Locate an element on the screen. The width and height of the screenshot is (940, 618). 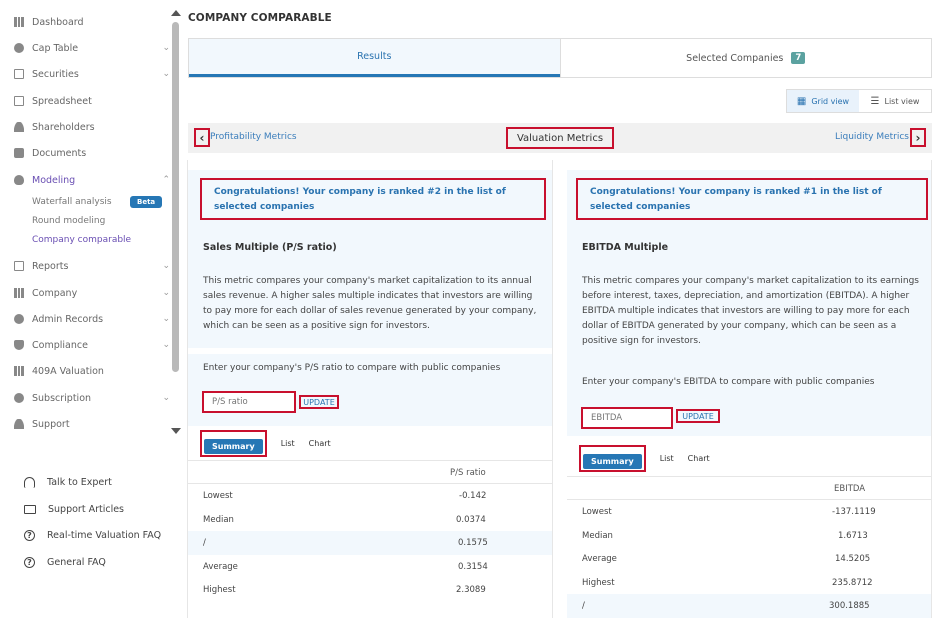
sidebar-item-company: Company ⌄ is located at coordinates (92, 293).